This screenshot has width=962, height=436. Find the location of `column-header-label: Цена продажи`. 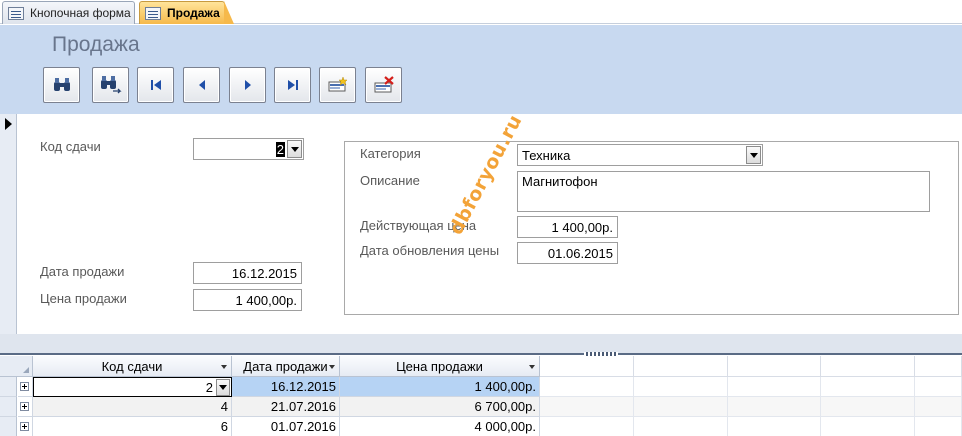

column-header-label: Цена продажи is located at coordinates (439, 366).